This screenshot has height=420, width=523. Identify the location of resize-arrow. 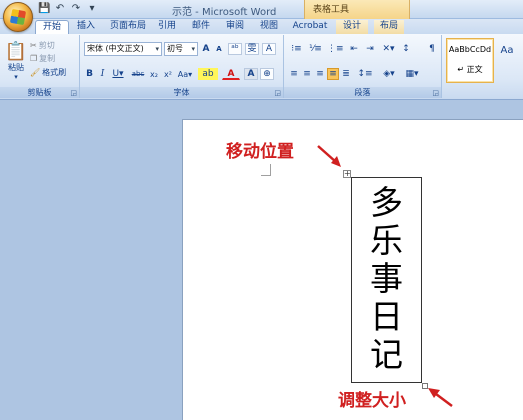
(444, 400).